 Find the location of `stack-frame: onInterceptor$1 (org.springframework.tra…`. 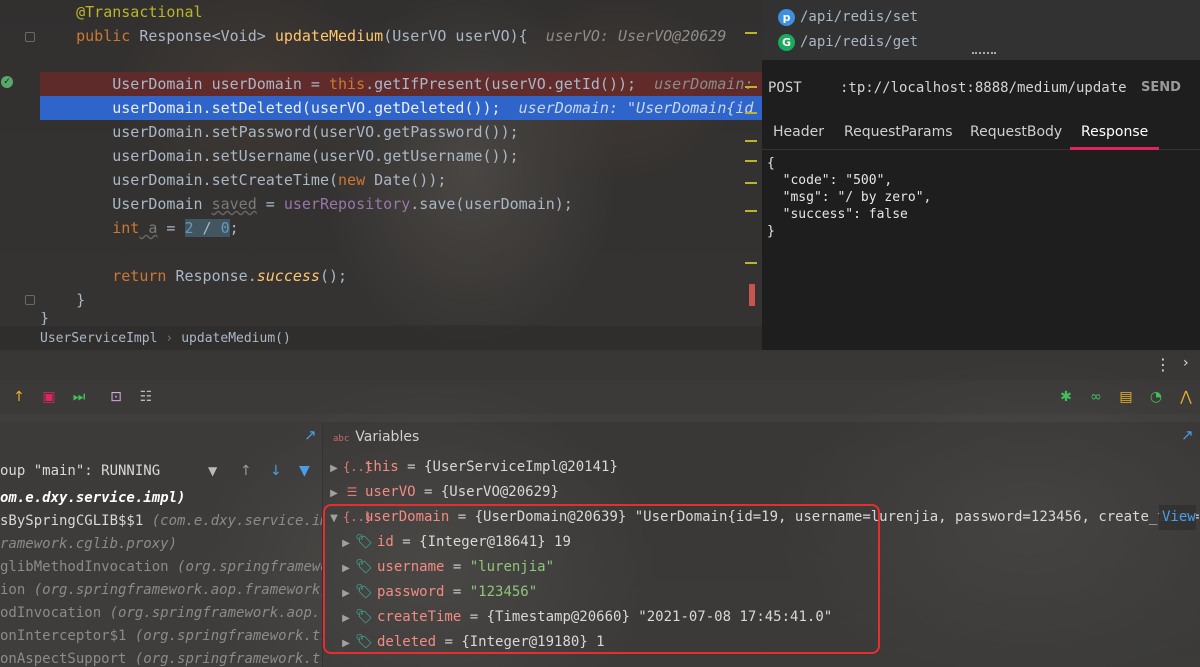

stack-frame: onInterceptor$1 (org.springframework.tra… is located at coordinates (161, 636).